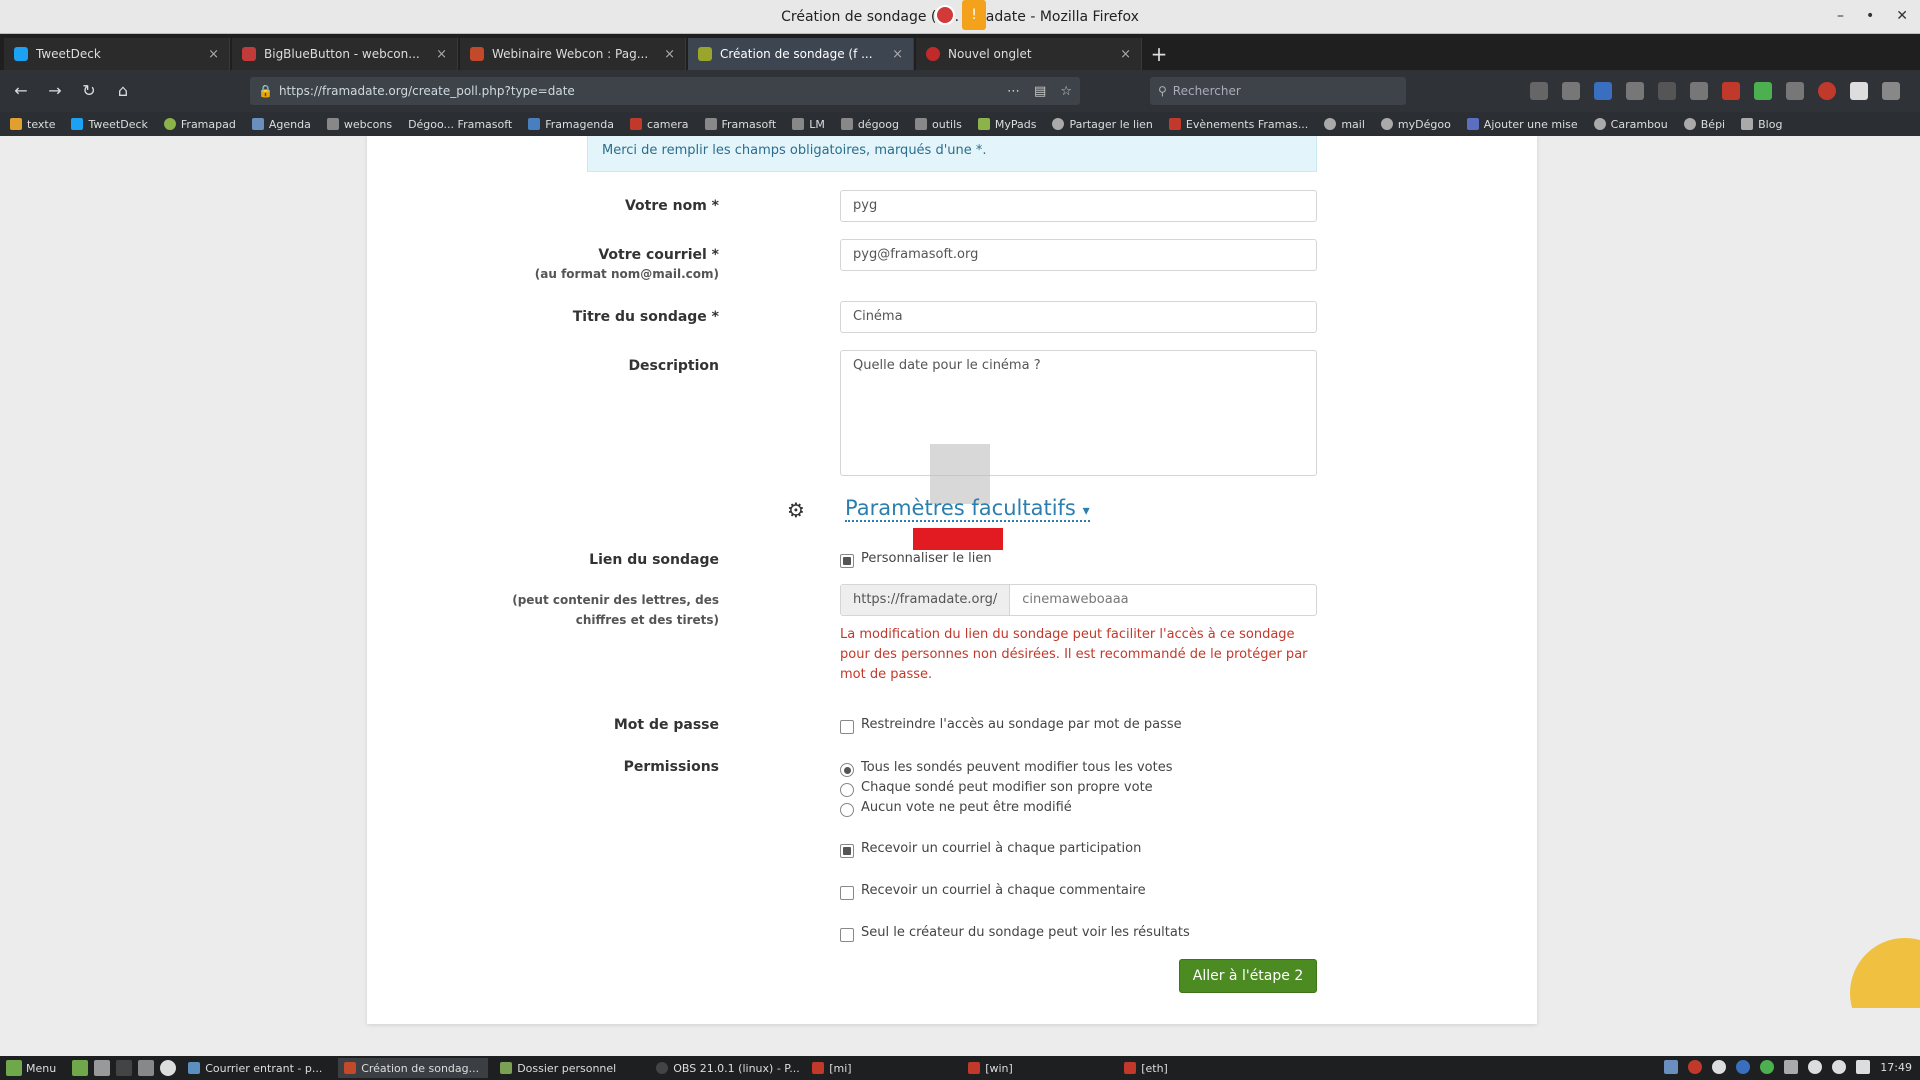 Image resolution: width=1920 pixels, height=1080 pixels. What do you see at coordinates (1795, 91) in the screenshot?
I see `rss-icon` at bounding box center [1795, 91].